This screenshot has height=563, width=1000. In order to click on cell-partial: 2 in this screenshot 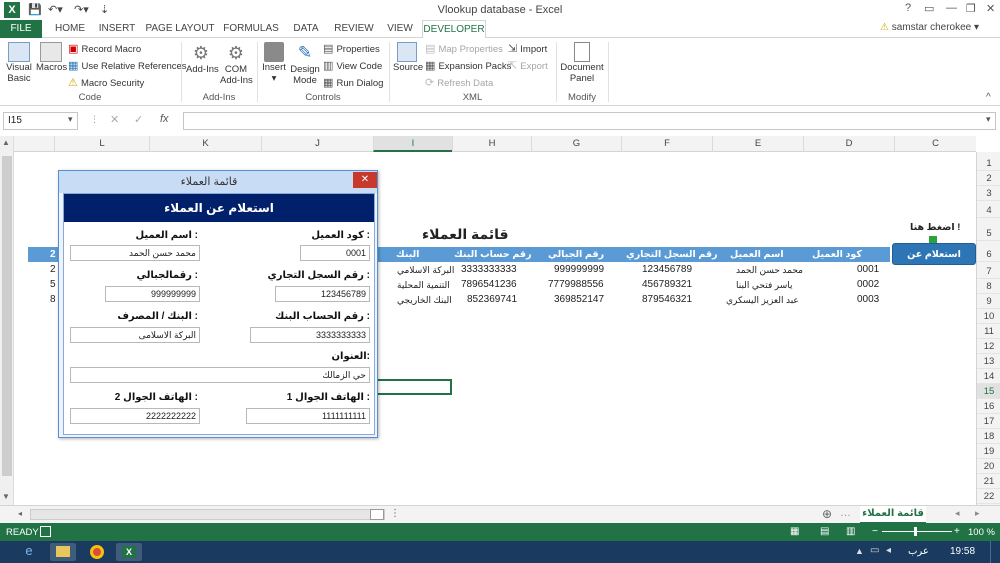, I will do `click(53, 269)`.